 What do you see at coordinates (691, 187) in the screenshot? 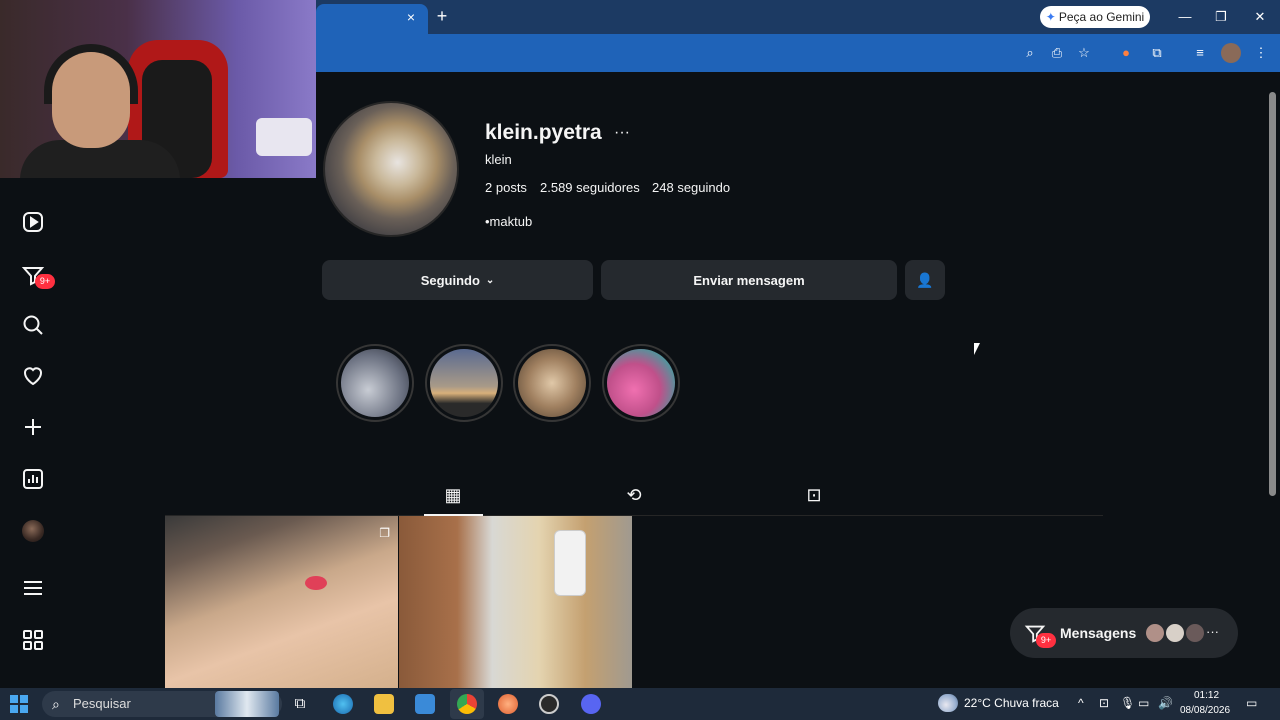
I see `following-count: 248 seguindo` at bounding box center [691, 187].